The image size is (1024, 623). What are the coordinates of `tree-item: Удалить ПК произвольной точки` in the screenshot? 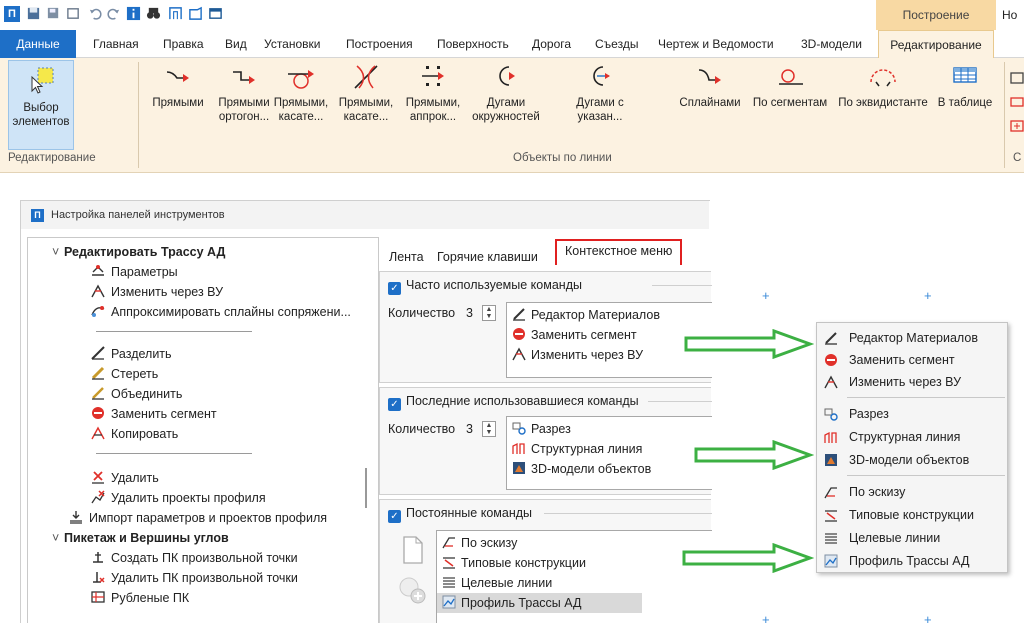 It's located at (194, 578).